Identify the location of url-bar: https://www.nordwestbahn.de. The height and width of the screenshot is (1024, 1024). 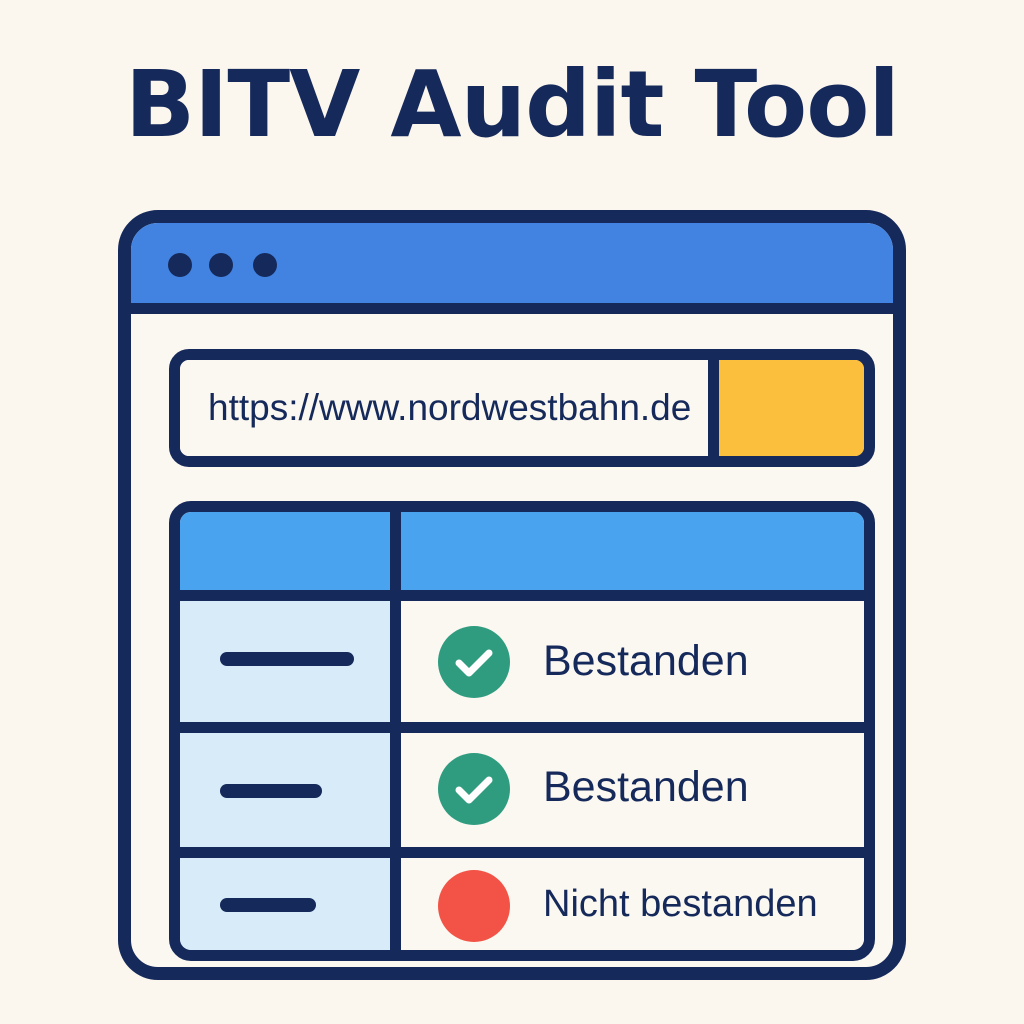
(522, 408).